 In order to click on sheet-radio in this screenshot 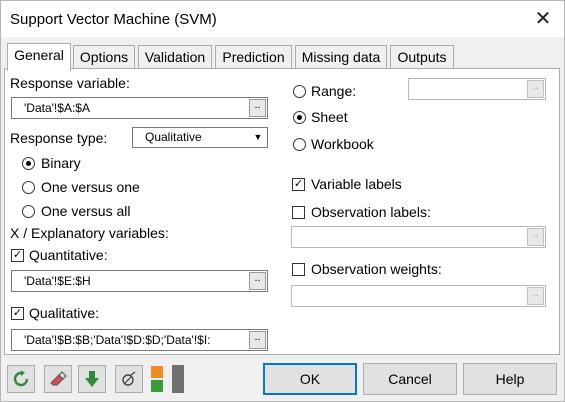, I will do `click(299, 117)`.